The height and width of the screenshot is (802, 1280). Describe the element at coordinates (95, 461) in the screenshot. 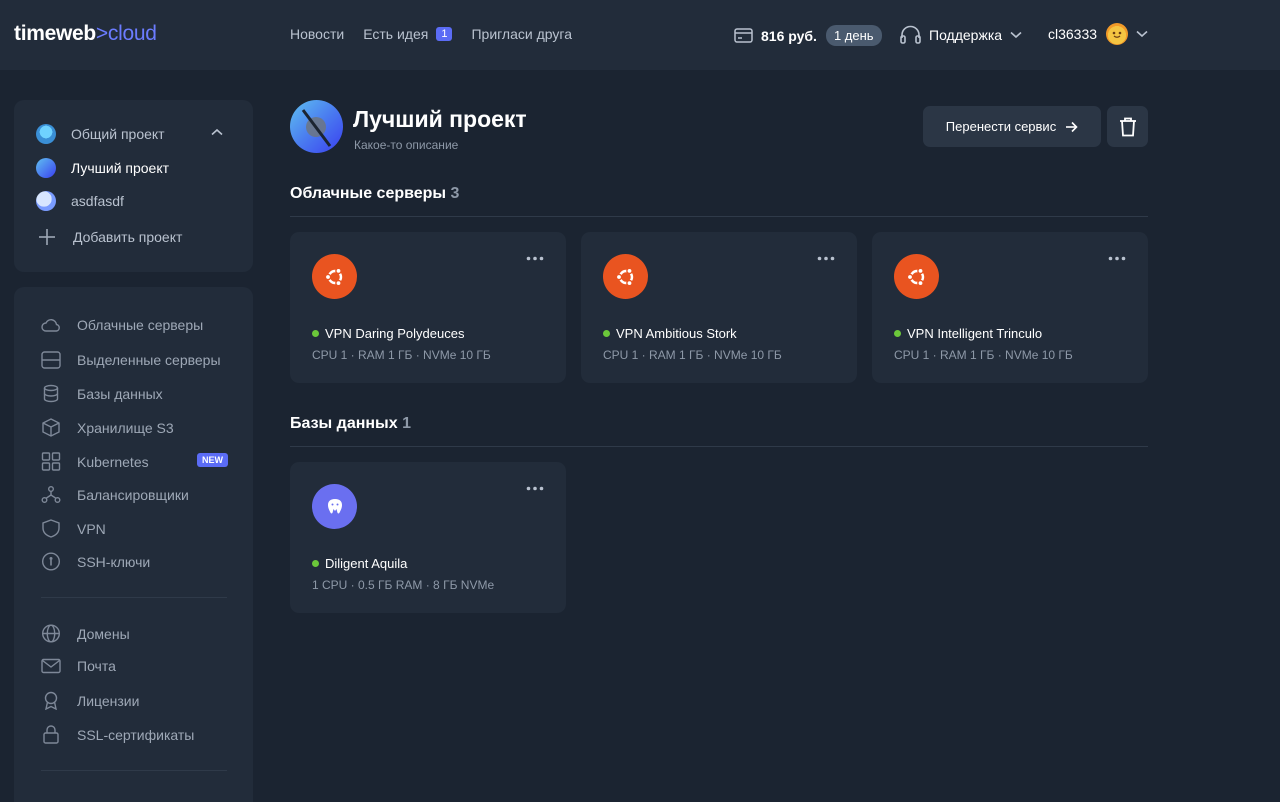

I see `sidebar-item-kubernetes: Kubernetes` at that location.